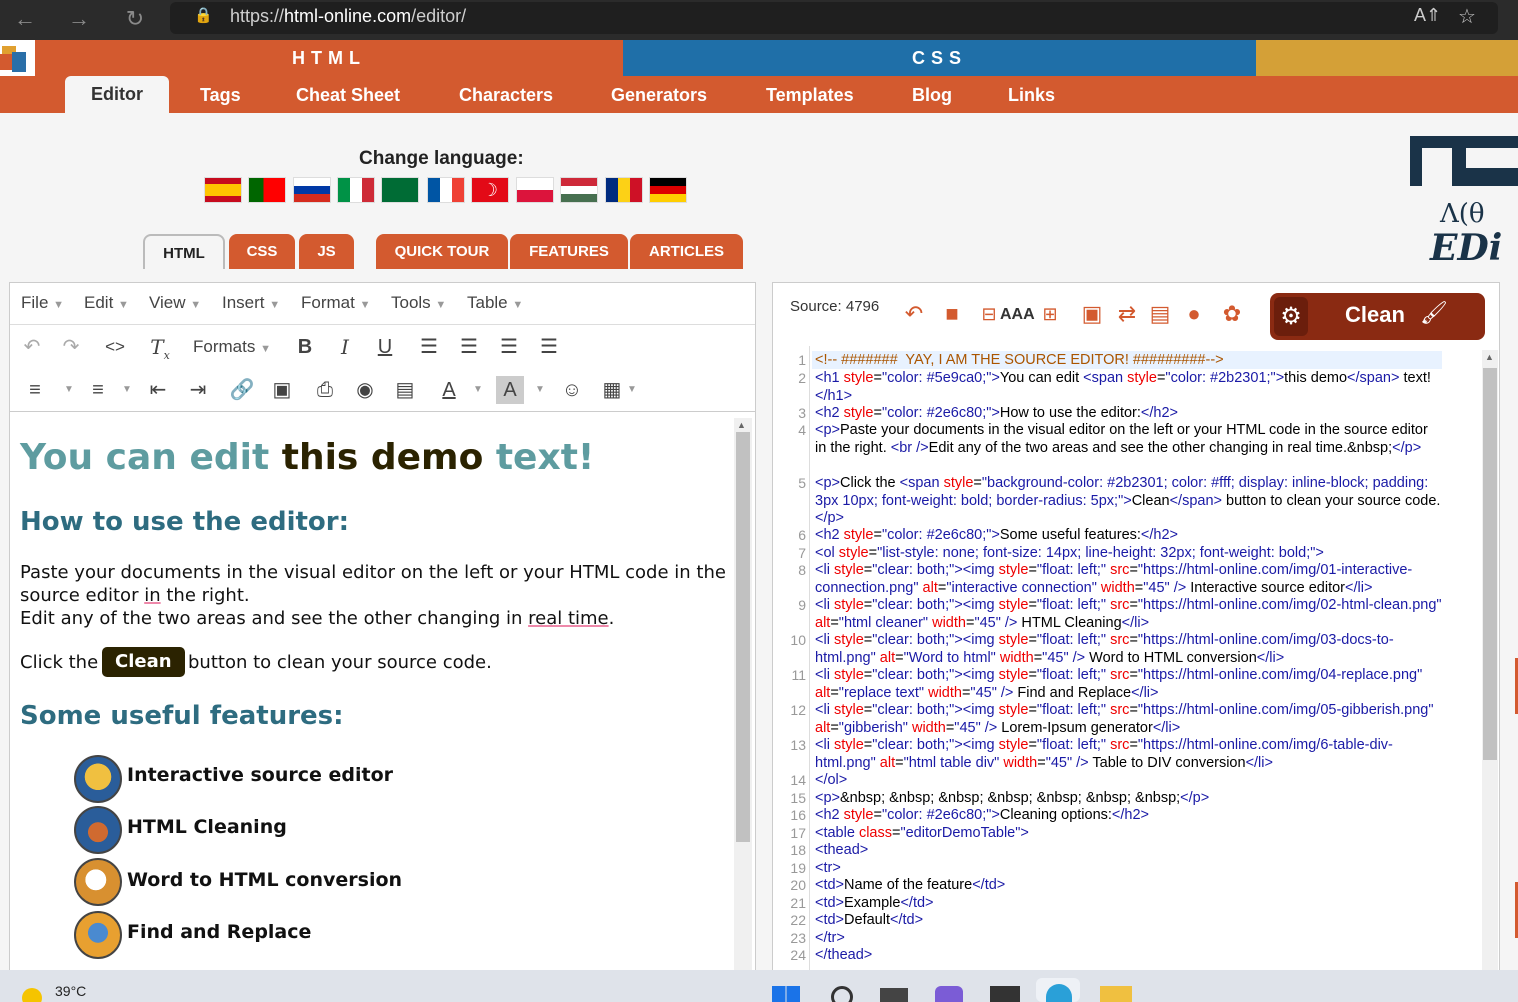 The height and width of the screenshot is (1002, 1518). I want to click on text-color-icon: A, so click(449, 390).